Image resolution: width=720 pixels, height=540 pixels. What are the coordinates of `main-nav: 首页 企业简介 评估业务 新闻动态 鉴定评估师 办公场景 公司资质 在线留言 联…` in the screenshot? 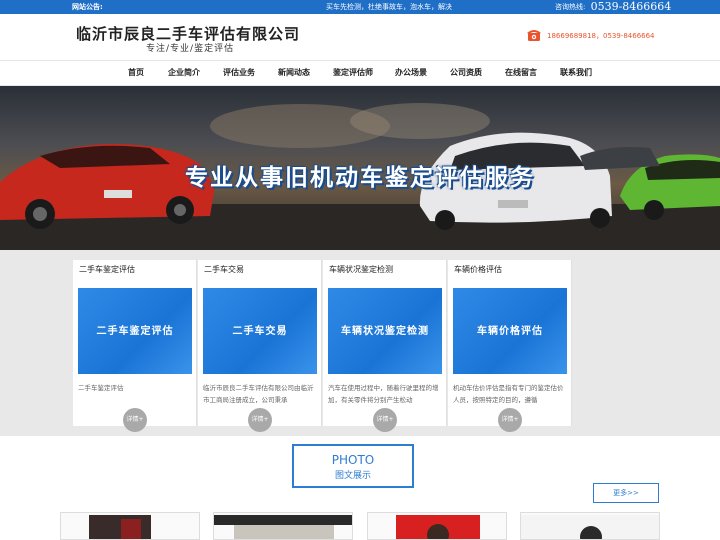 It's located at (360, 73).